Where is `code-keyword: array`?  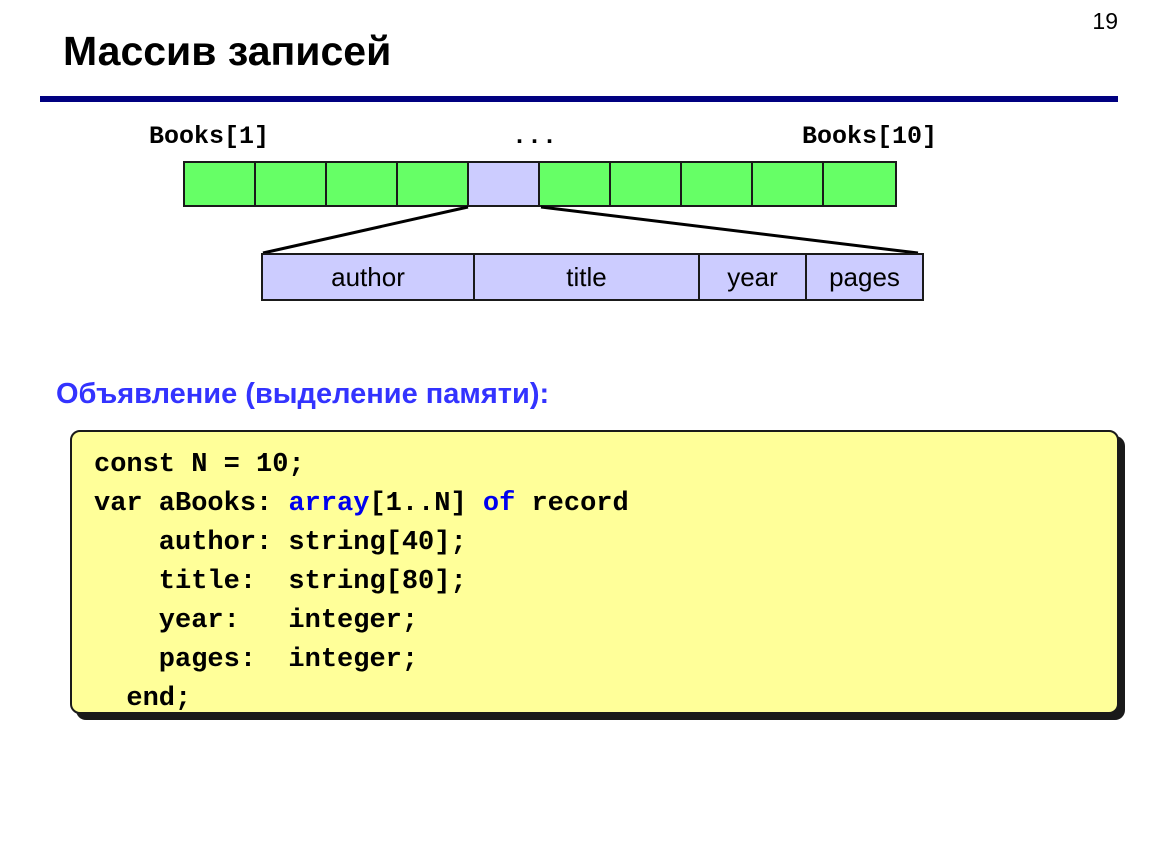 code-keyword: array is located at coordinates (329, 504).